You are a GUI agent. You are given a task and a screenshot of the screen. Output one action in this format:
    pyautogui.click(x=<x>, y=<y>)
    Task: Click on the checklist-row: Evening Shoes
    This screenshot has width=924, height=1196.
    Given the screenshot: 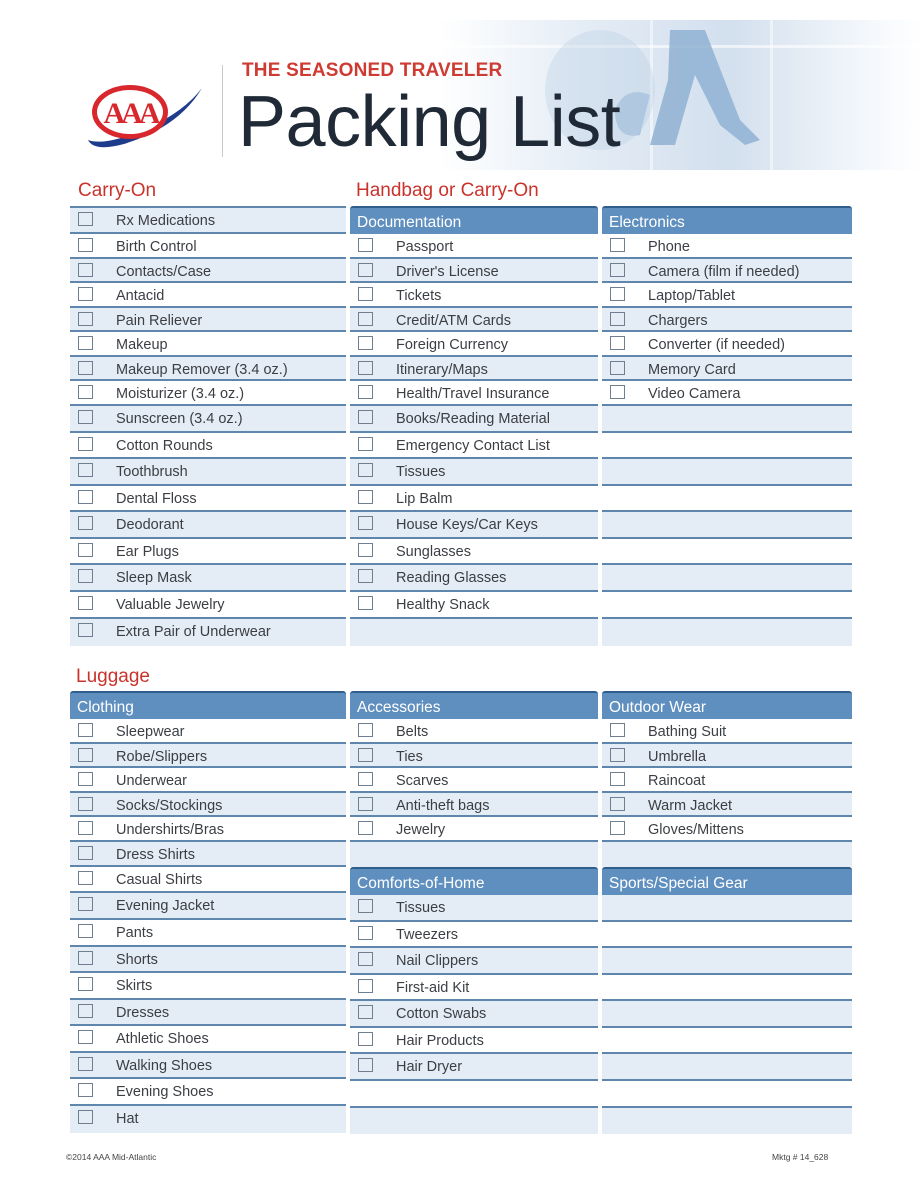 What is the action you would take?
    pyautogui.click(x=208, y=1092)
    